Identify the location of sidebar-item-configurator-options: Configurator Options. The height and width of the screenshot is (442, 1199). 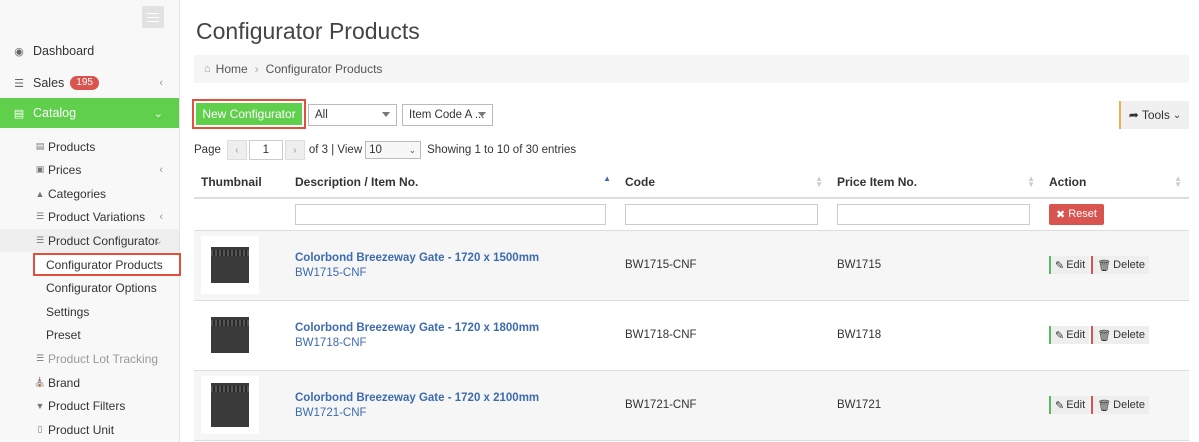
(89, 287).